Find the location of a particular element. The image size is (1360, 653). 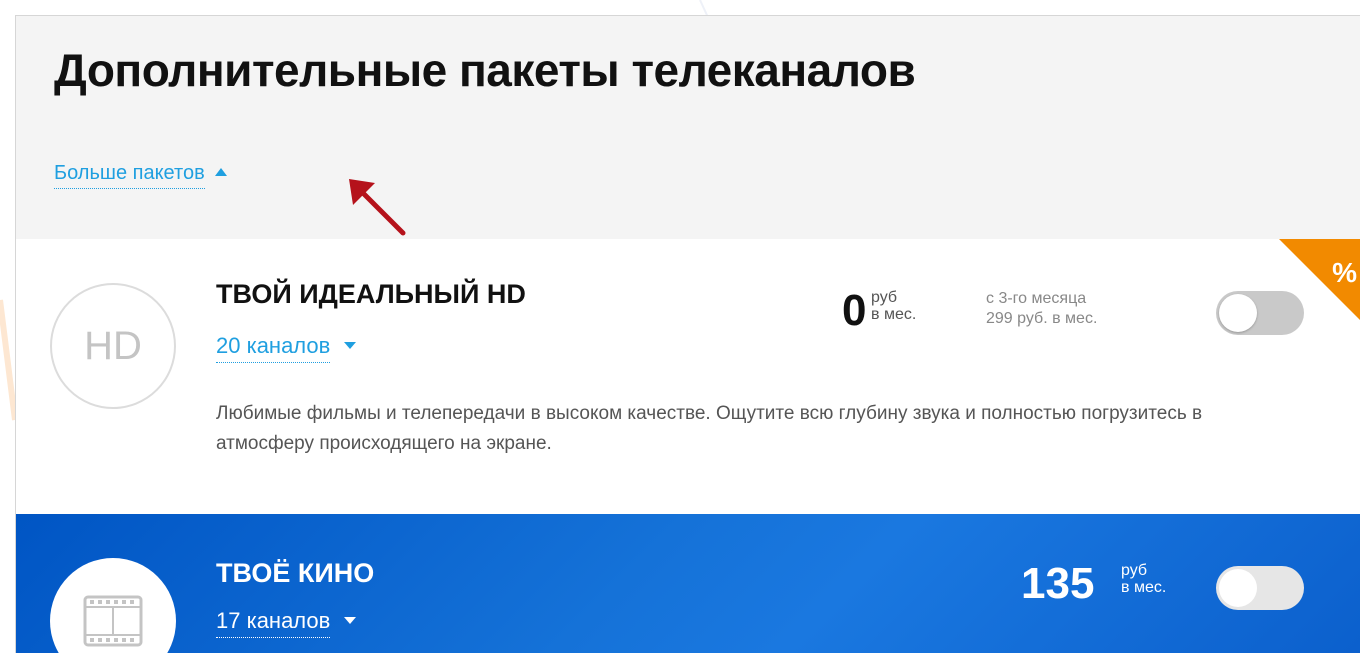

hd-icon-label: HD is located at coordinates (113, 345).